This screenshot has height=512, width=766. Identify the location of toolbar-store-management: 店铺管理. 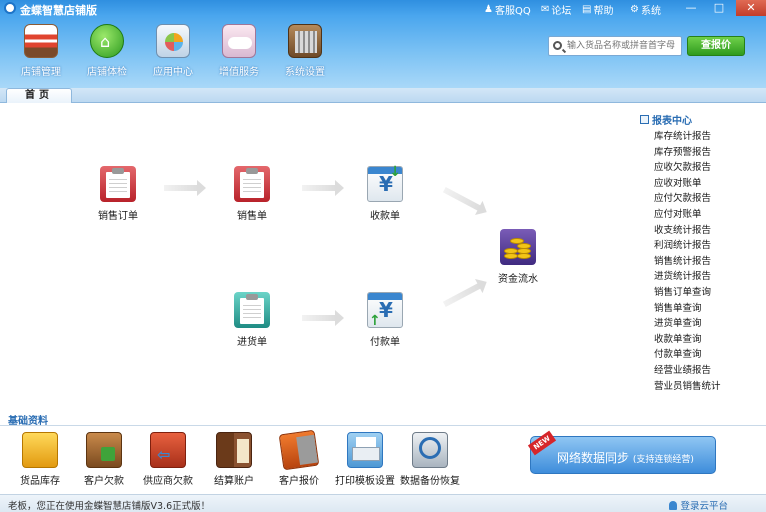
(41, 52).